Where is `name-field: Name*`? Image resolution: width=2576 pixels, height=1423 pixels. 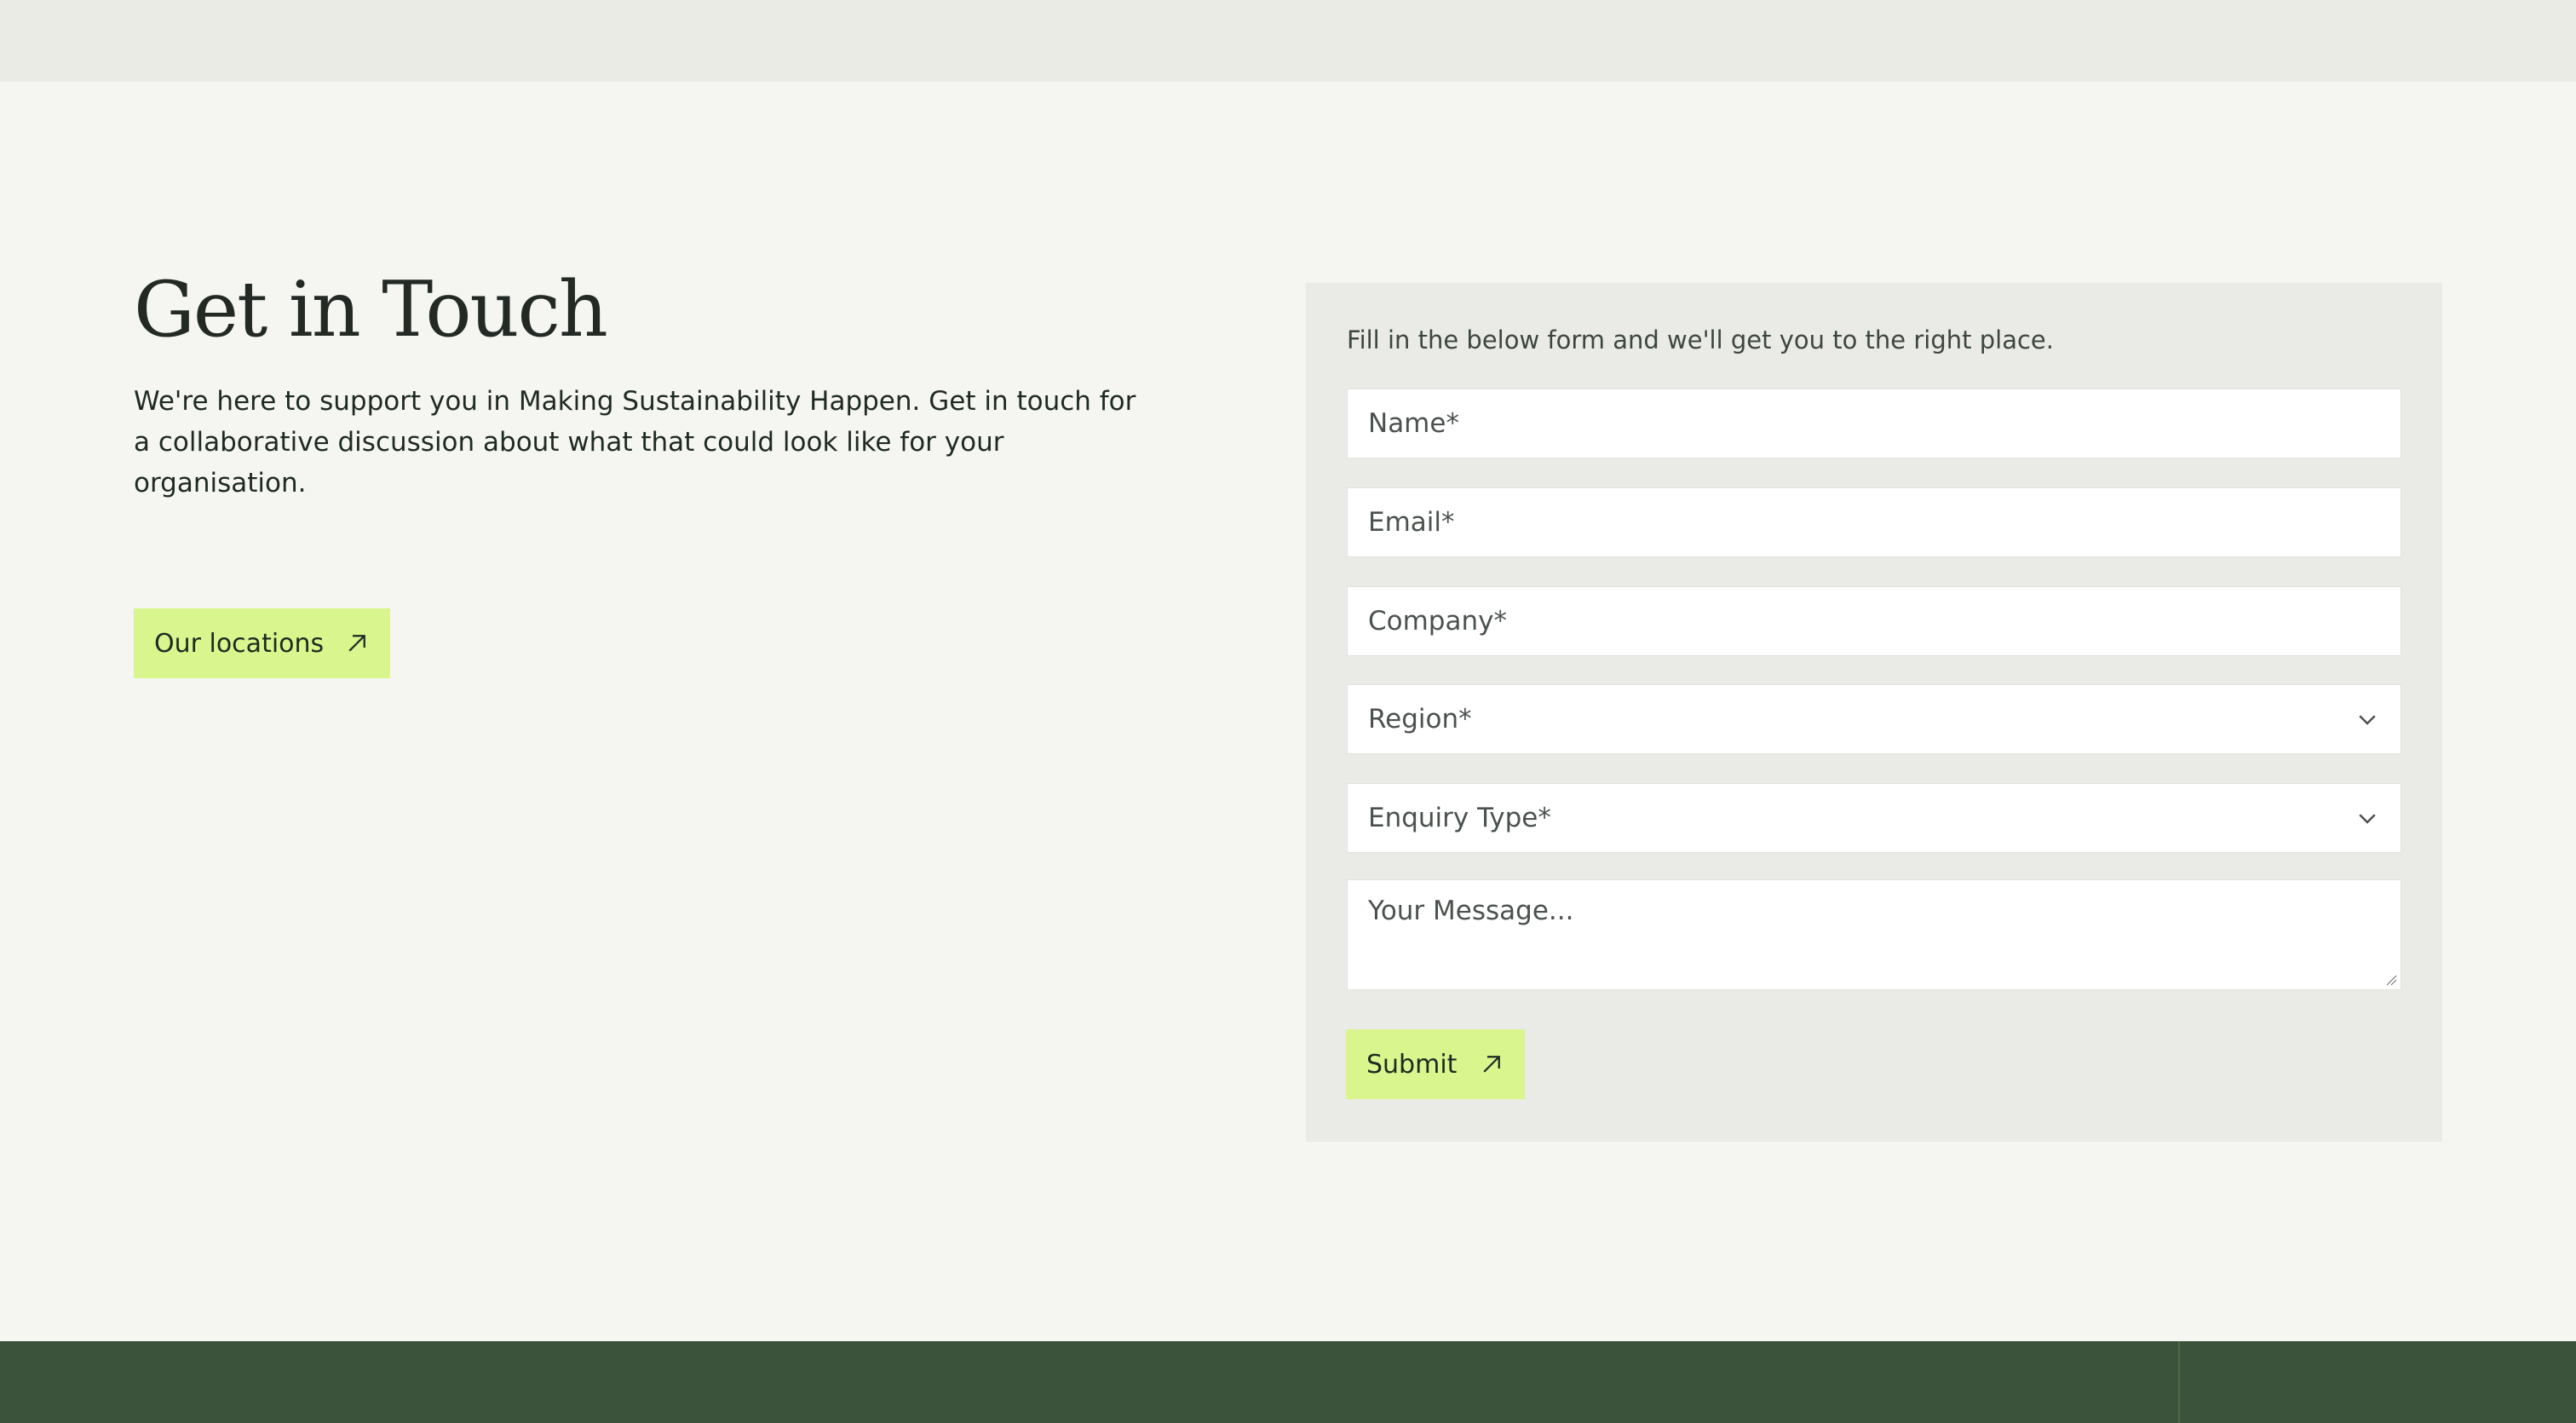
name-field: Name* is located at coordinates (1874, 423).